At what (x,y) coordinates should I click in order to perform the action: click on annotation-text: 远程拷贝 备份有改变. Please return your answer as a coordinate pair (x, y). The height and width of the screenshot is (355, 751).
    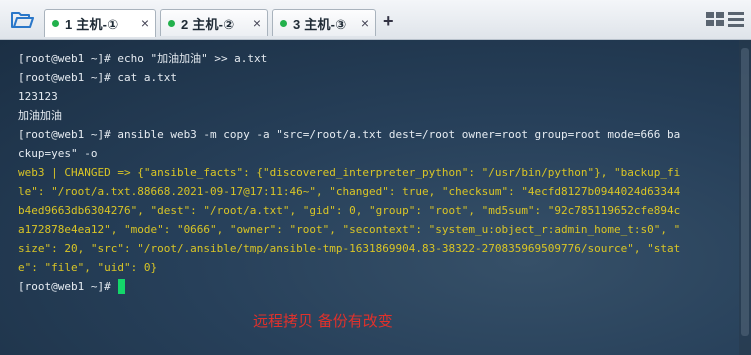
    Looking at the image, I should click on (323, 321).